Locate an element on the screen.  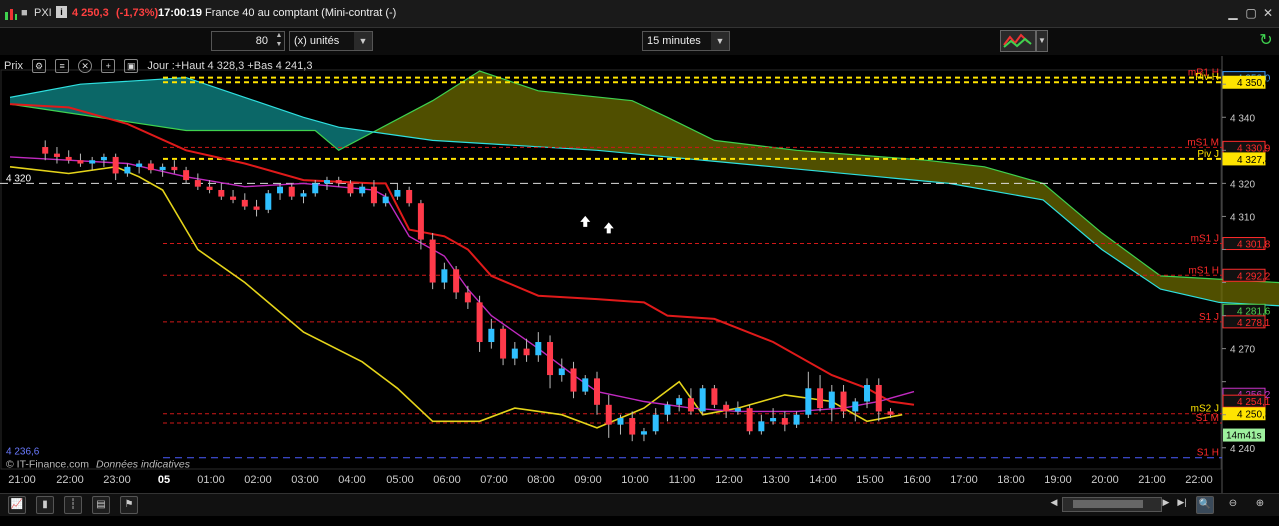
maximize-button: ▢ is located at coordinates (1251, 13).